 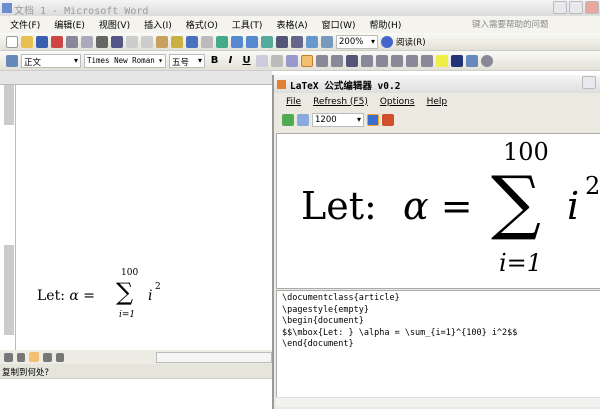 What do you see at coordinates (125, 60) in the screenshot?
I see `font-select: Times New Roman` at bounding box center [125, 60].